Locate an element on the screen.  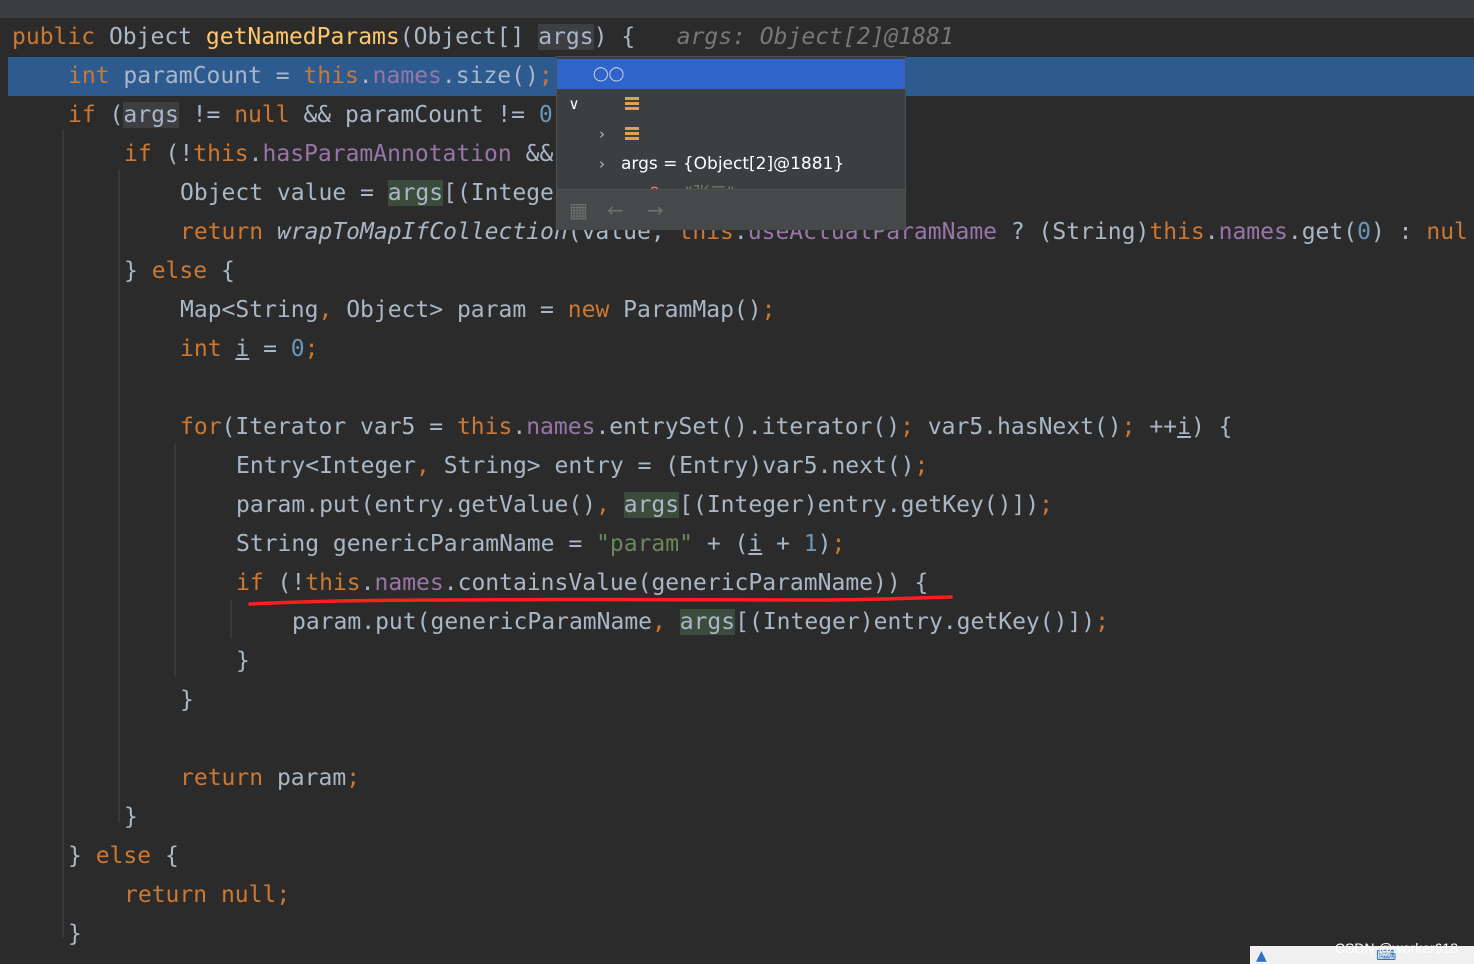
token: String genericParamName = is located at coordinates (416, 544).